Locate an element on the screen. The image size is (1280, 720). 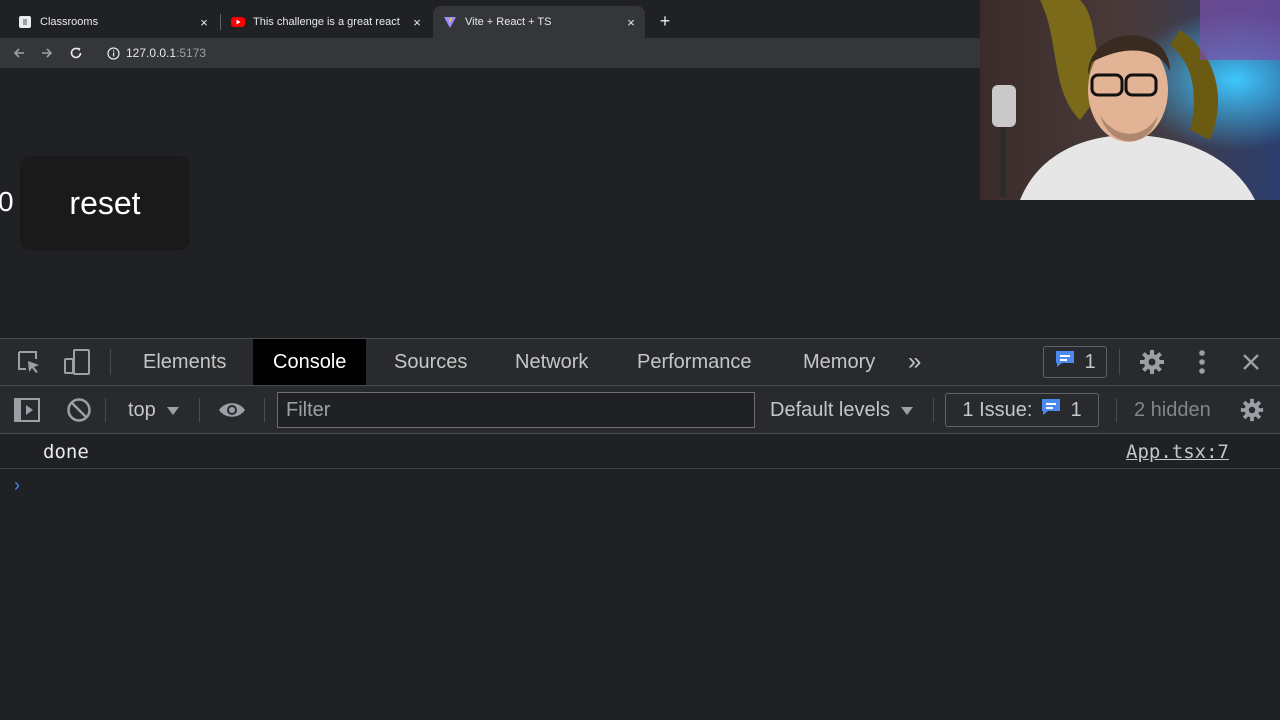
console-message-text: done is located at coordinates (66, 452).